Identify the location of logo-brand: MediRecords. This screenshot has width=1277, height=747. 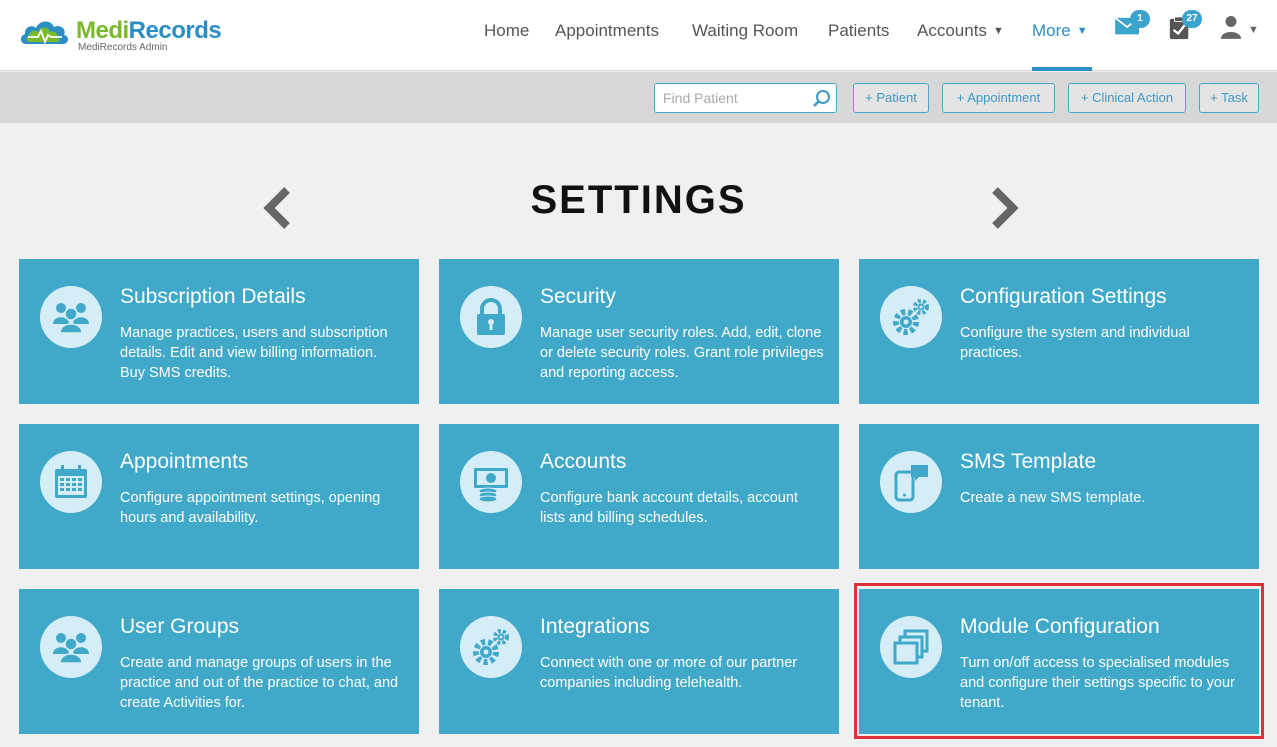
(149, 30).